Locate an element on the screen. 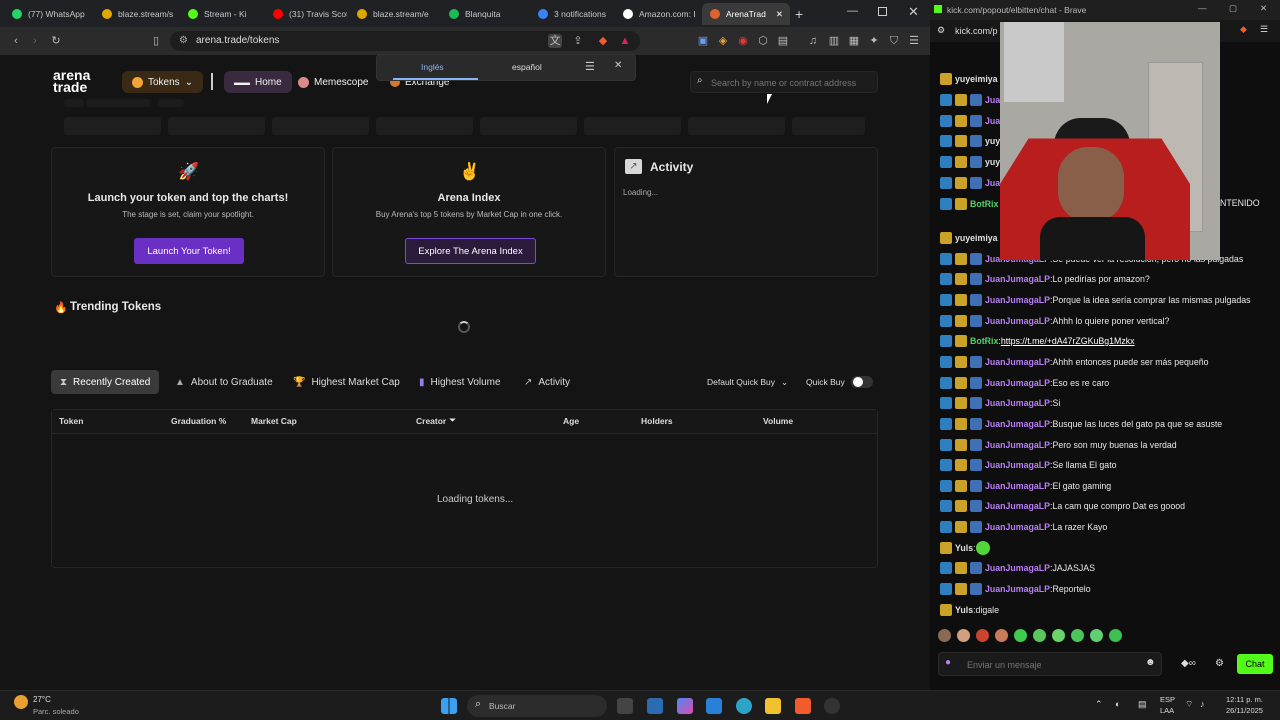 The width and height of the screenshot is (1280, 720). explore-index-button: Explore The Arena Index is located at coordinates (470, 251).